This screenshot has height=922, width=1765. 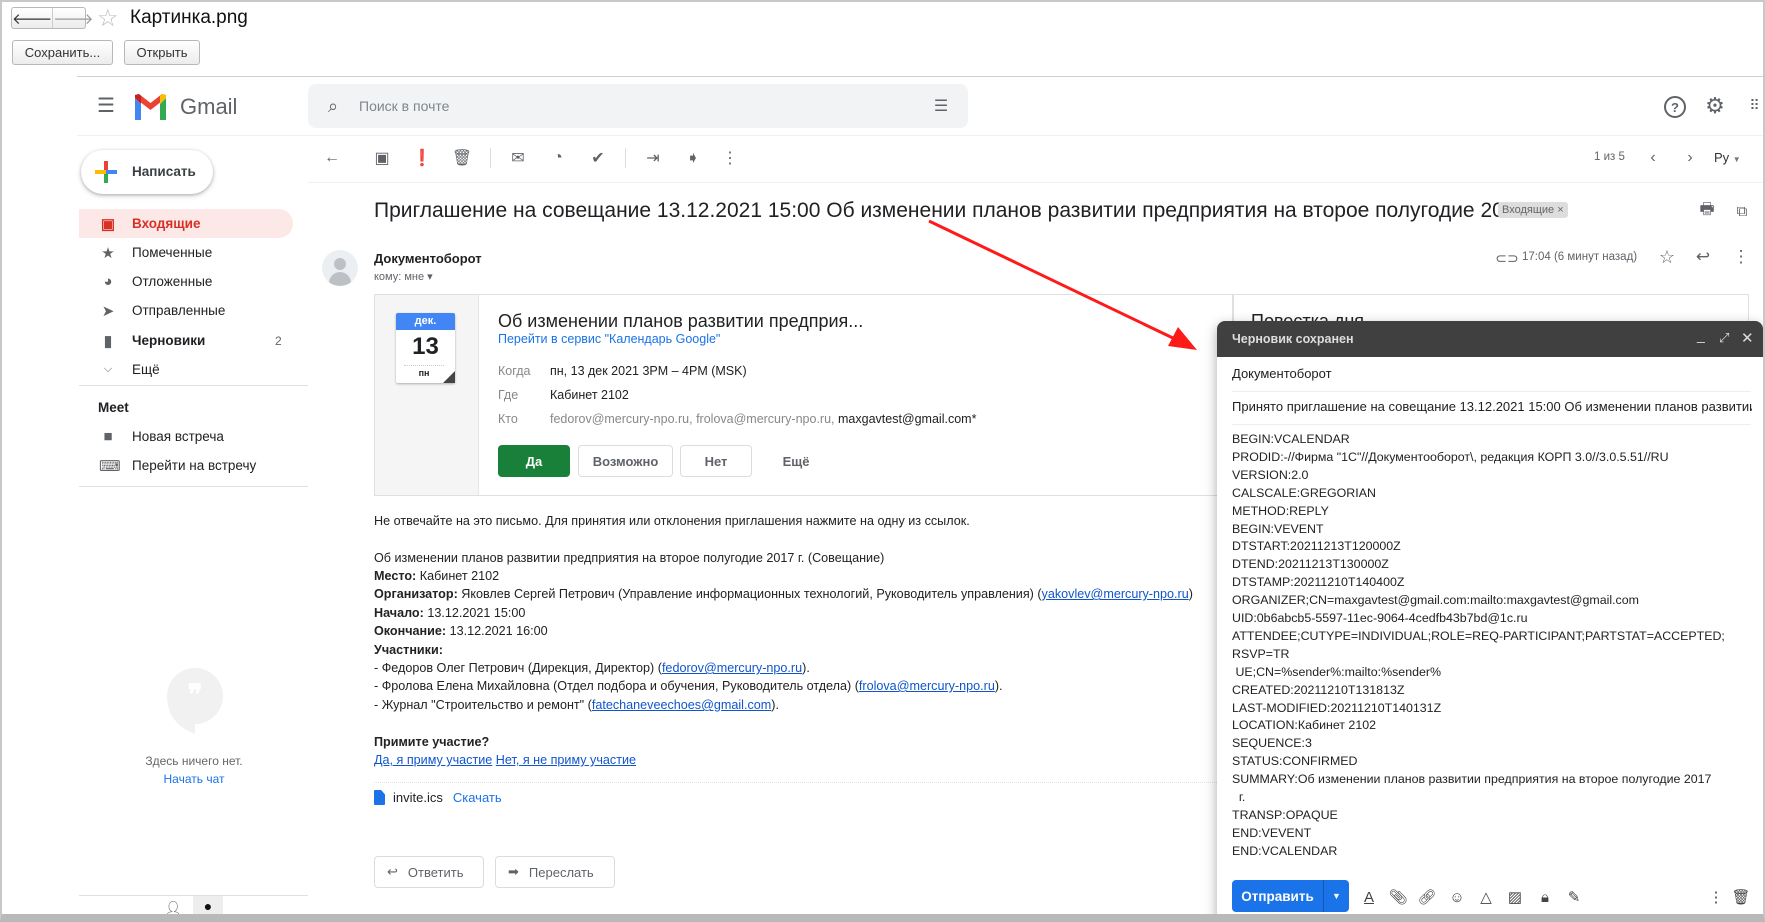 What do you see at coordinates (1701, 335) in the screenshot?
I see `minimize-icon: _` at bounding box center [1701, 335].